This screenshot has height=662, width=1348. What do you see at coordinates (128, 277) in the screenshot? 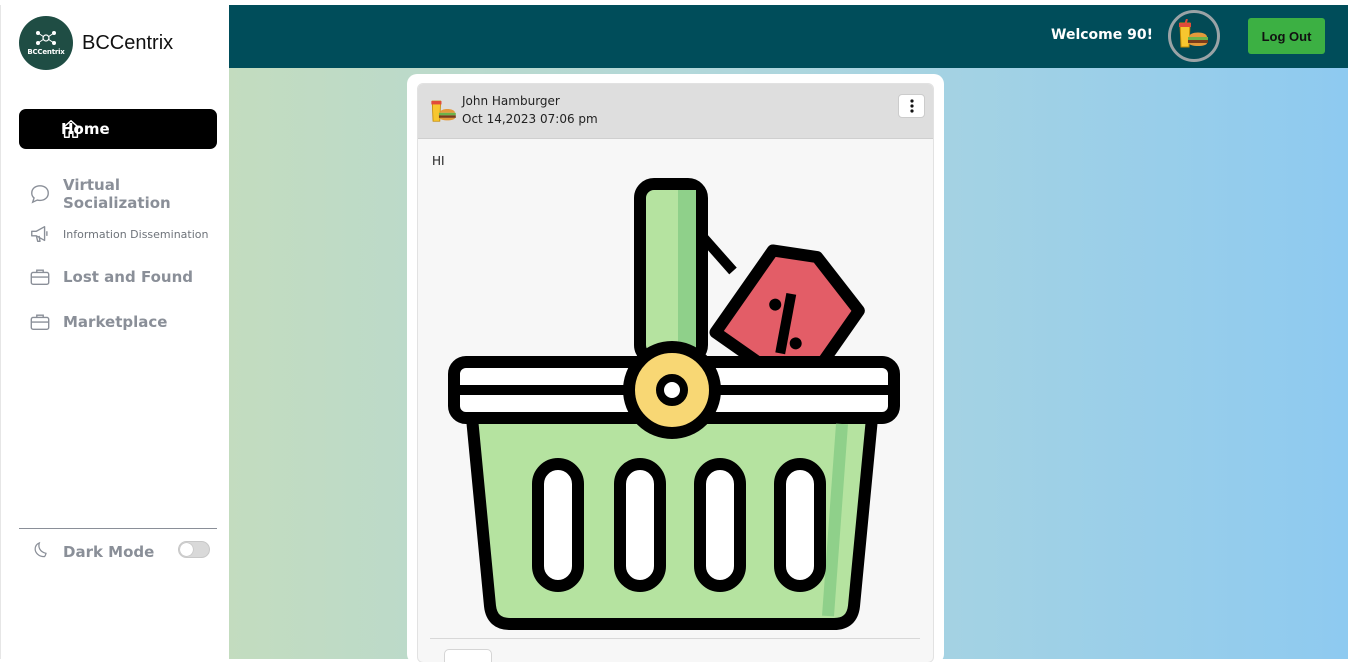
I see `sidebar-item-label: Lost and Found` at bounding box center [128, 277].